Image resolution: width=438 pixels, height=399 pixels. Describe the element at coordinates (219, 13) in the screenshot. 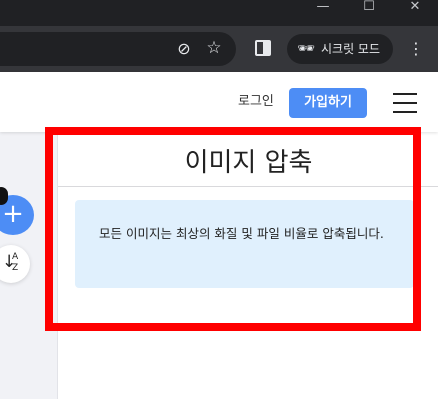

I see `browser-title-bar: — ☐ ✕` at that location.